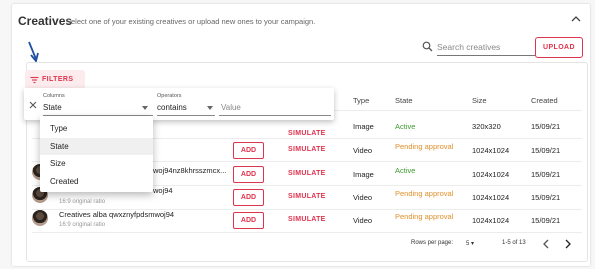 Image resolution: width=595 pixels, height=269 pixels. Describe the element at coordinates (568, 244) in the screenshot. I see `chevron-right-icon` at that location.